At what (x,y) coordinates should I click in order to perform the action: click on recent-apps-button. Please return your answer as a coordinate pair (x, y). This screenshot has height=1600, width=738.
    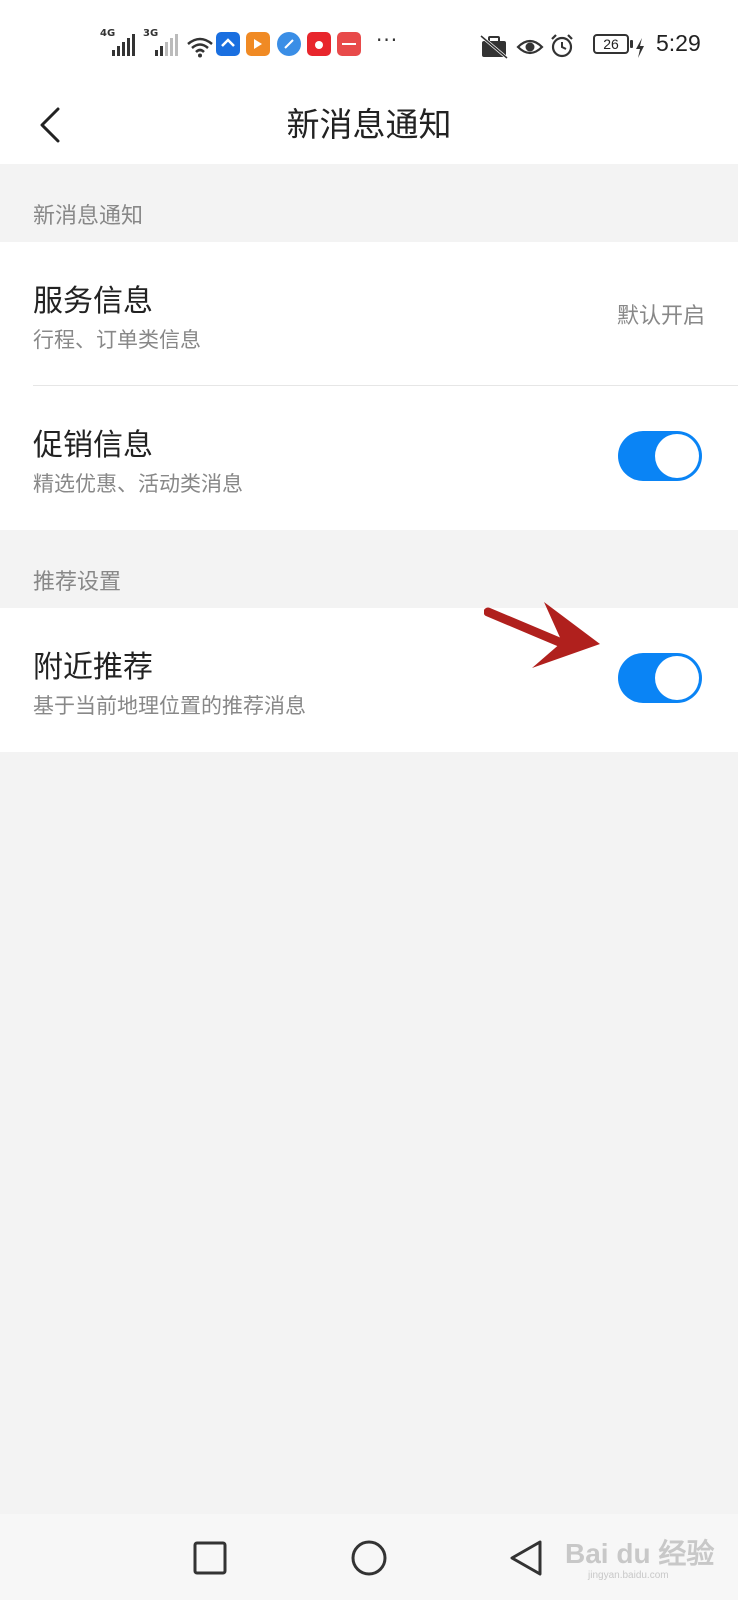
    Looking at the image, I should click on (210, 1558).